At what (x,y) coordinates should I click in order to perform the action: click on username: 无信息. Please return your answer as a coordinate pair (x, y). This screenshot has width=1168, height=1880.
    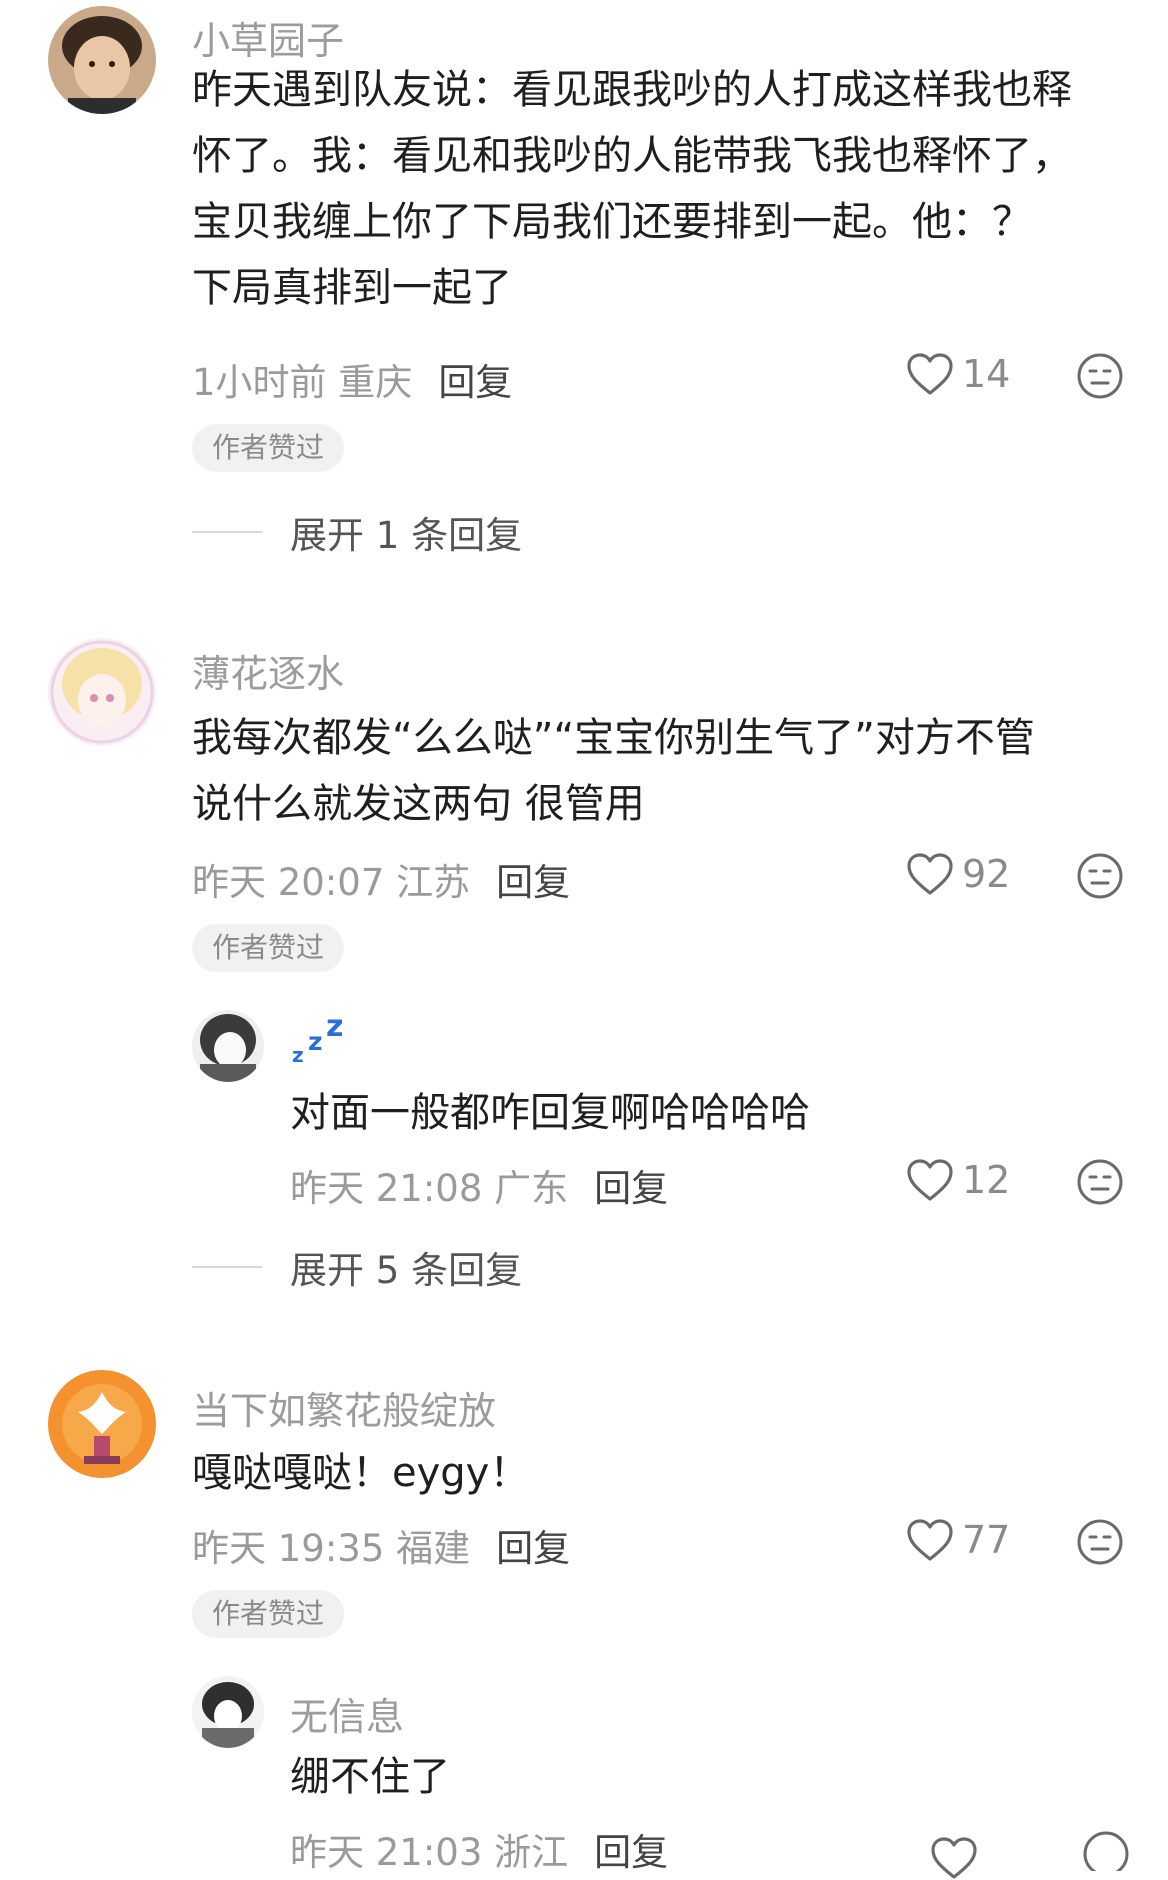
    Looking at the image, I should click on (347, 1713).